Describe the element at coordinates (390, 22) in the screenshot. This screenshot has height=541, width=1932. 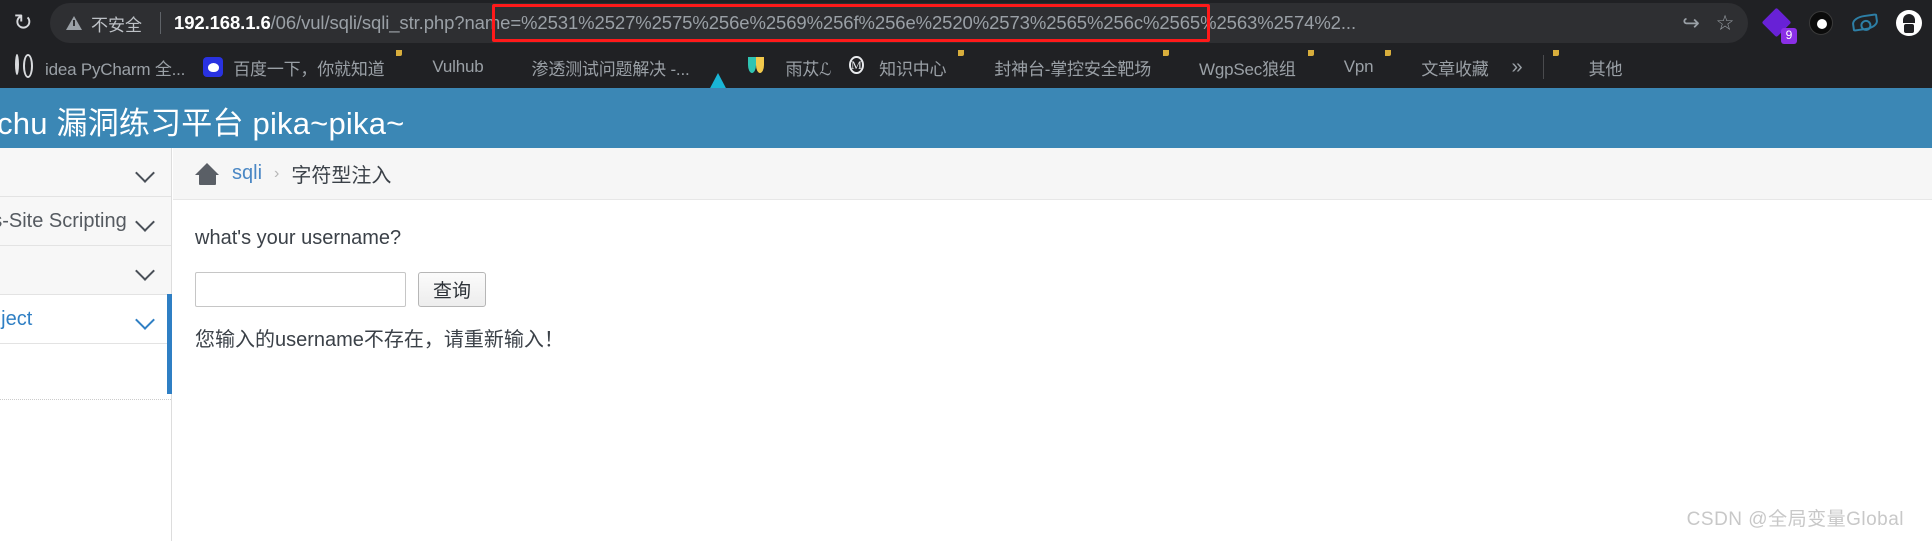
I see `url-path: /06/vul/sqli/sqli_str.php?name` at that location.